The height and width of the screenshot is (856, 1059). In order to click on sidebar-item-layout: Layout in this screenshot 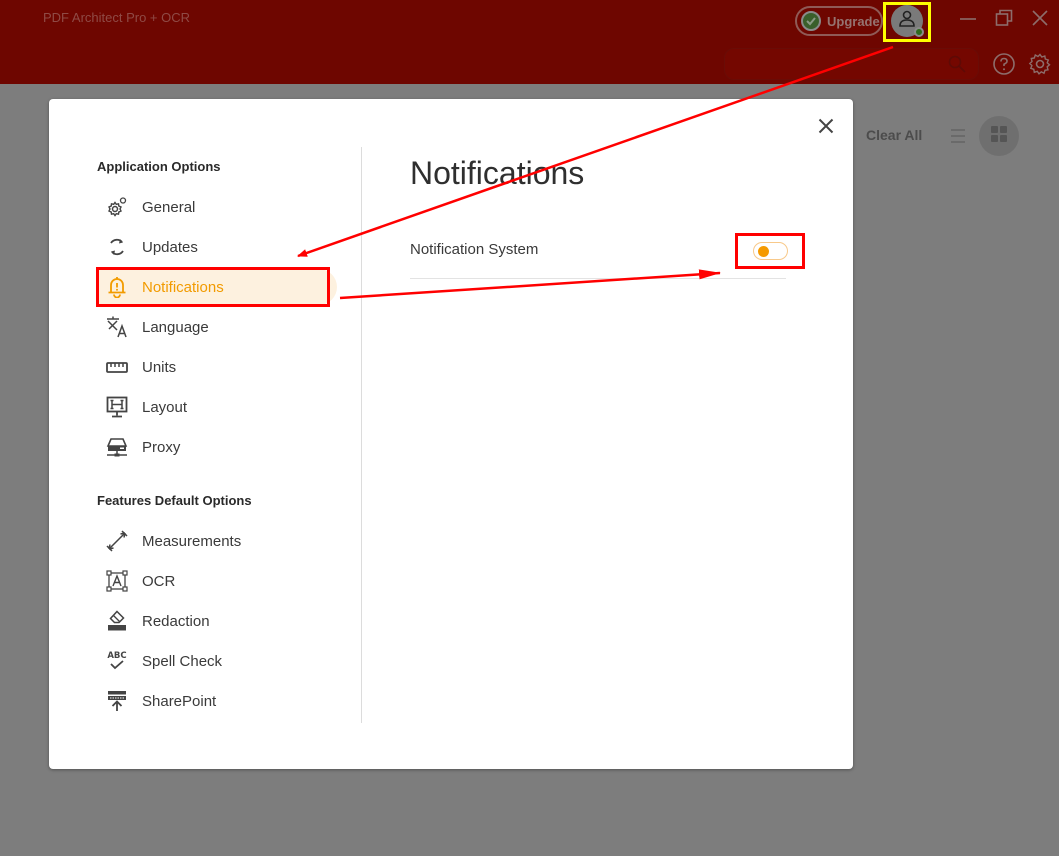, I will do `click(214, 407)`.